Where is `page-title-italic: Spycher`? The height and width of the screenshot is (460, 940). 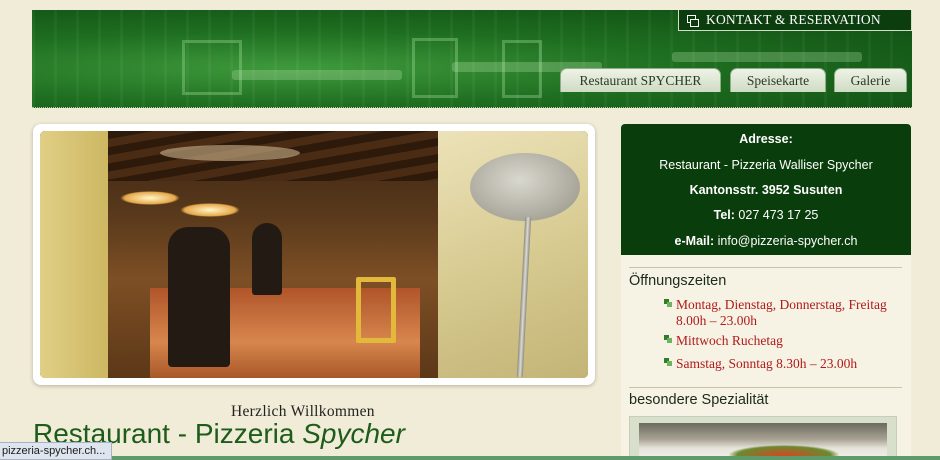 page-title-italic: Spycher is located at coordinates (353, 433).